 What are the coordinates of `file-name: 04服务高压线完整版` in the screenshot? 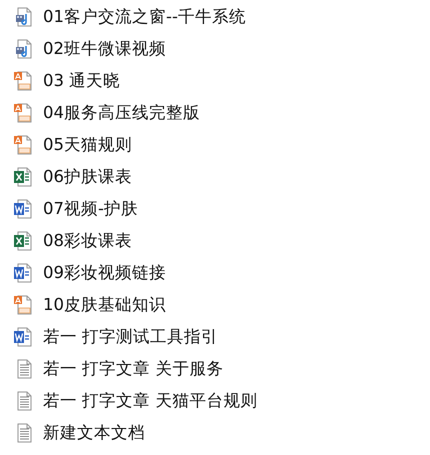 It's located at (121, 113).